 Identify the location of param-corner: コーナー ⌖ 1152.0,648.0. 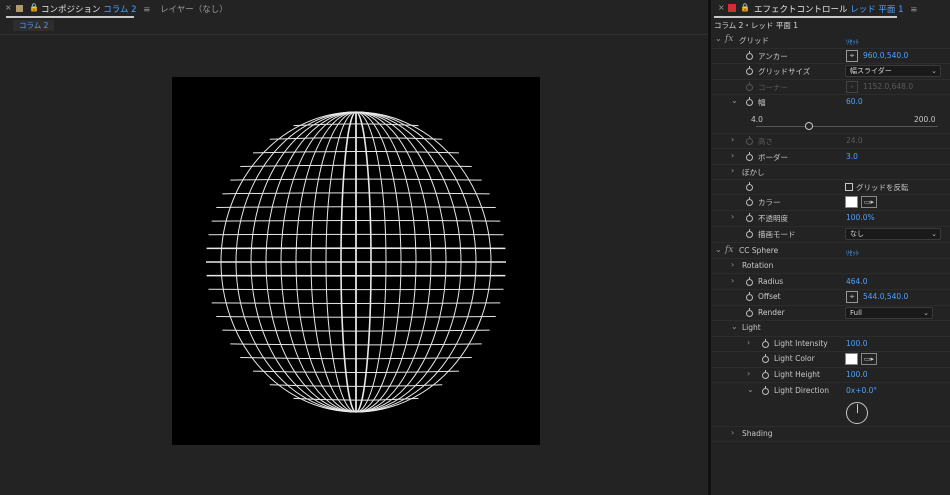
(830, 87).